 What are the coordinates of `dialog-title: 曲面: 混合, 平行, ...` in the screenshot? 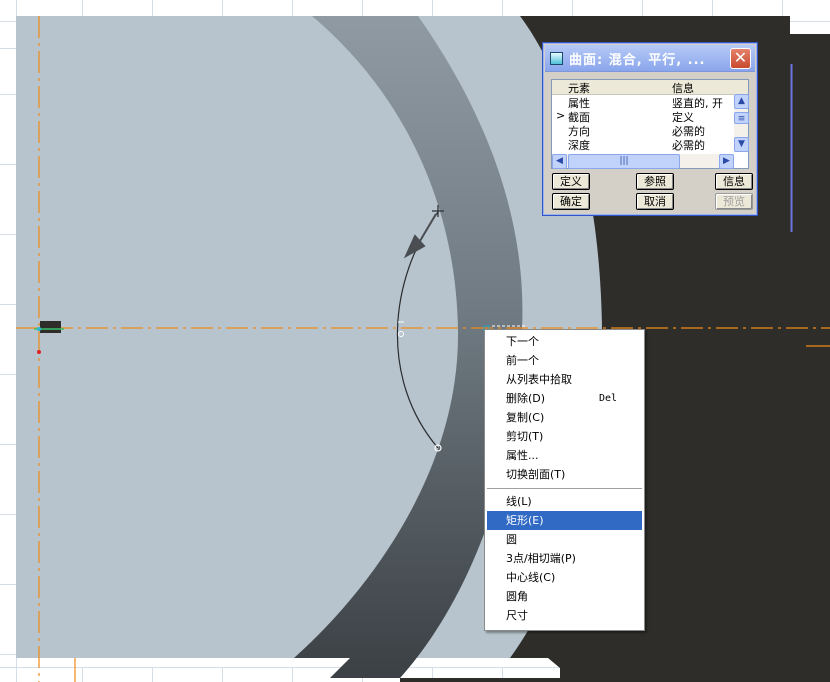 It's located at (637, 60).